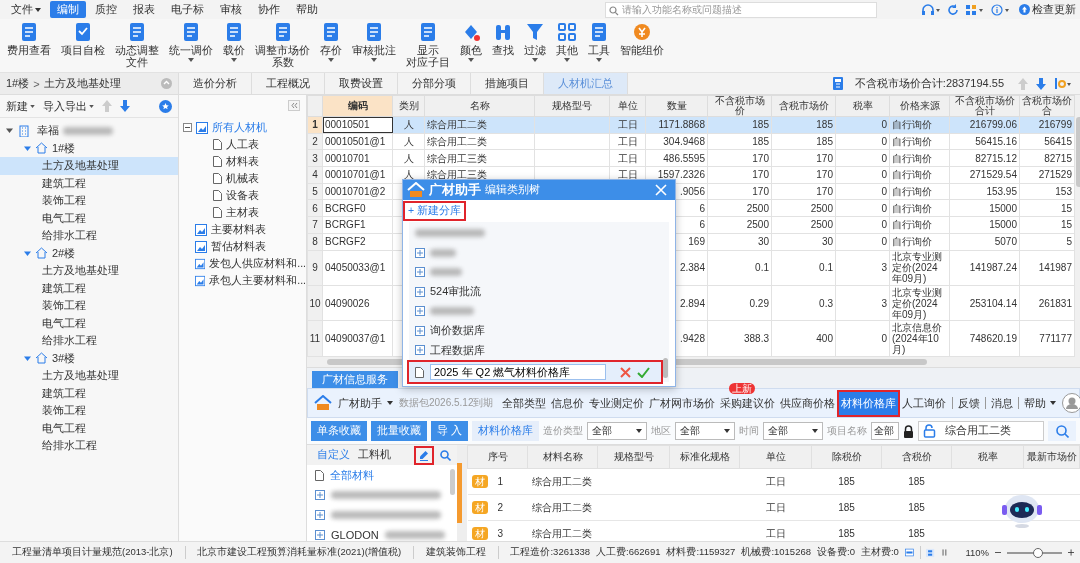 The height and width of the screenshot is (563, 1080). What do you see at coordinates (352, 475) in the screenshot?
I see `material-item: 全部材料` at bounding box center [352, 475].